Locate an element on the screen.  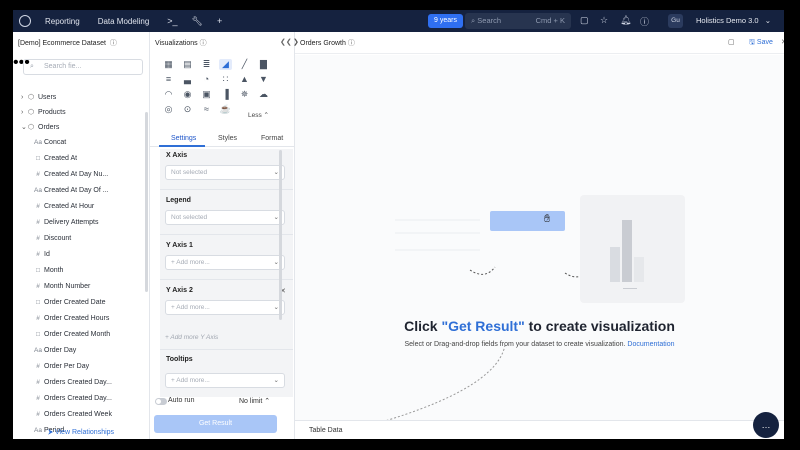
field-item: # Order Created Hours is located at coordinates (80, 319).